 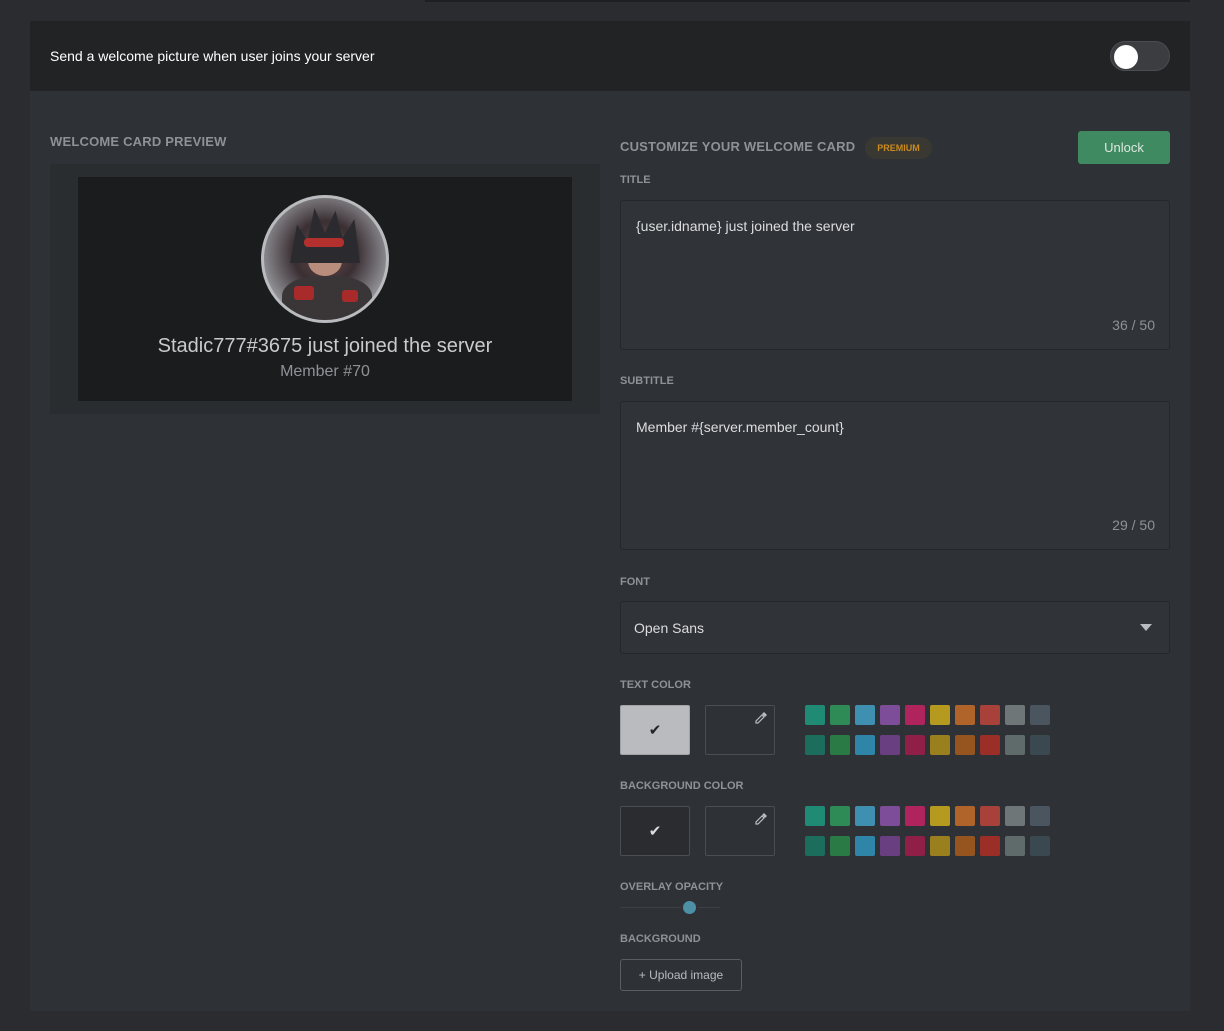 I want to click on overlay-opacity-label: OVERLAY OPACITY, so click(x=672, y=887).